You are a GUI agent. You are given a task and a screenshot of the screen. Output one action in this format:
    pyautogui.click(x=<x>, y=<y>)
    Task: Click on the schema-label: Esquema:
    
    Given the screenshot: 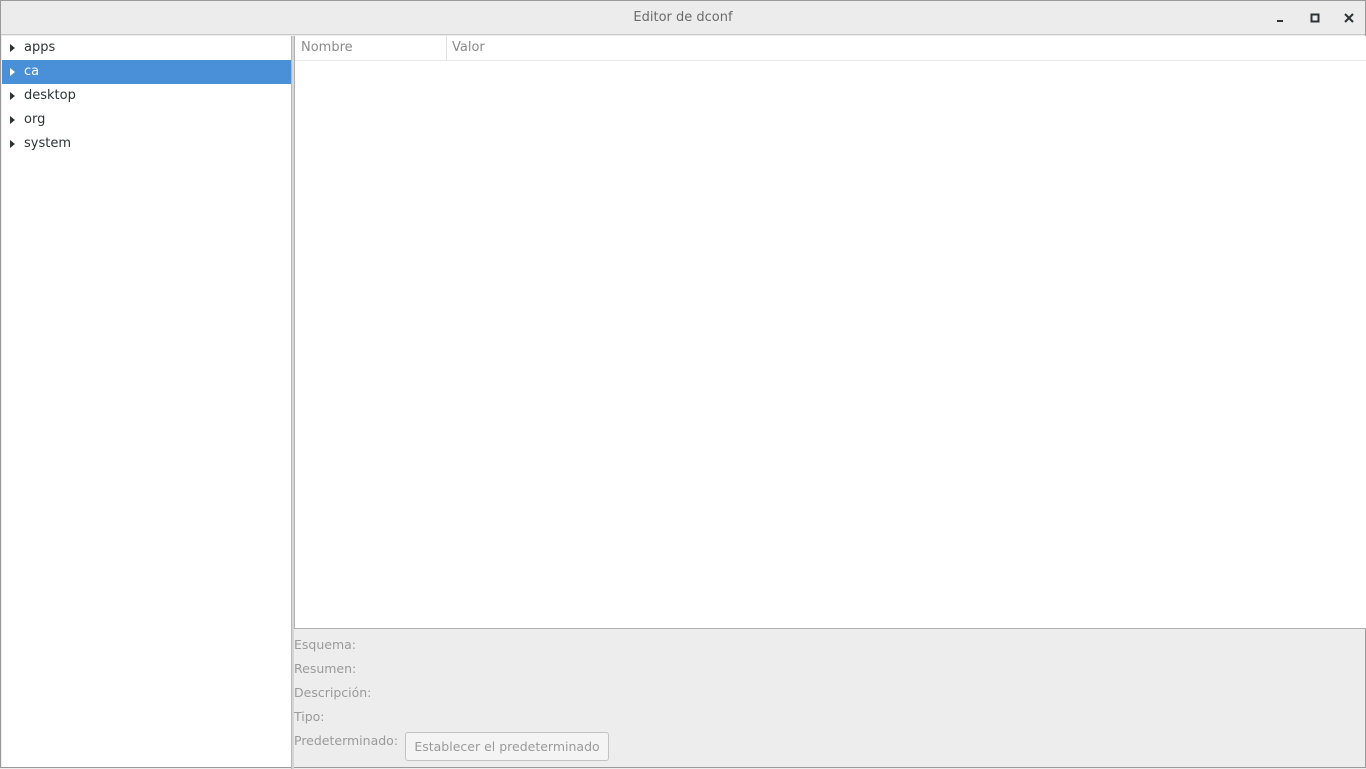 What is the action you would take?
    pyautogui.click(x=325, y=644)
    